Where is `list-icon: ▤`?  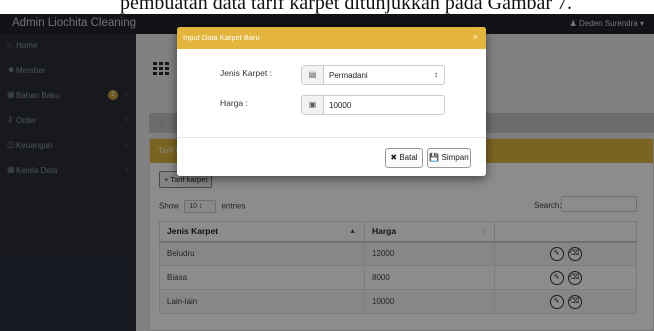 list-icon: ▤ is located at coordinates (313, 75).